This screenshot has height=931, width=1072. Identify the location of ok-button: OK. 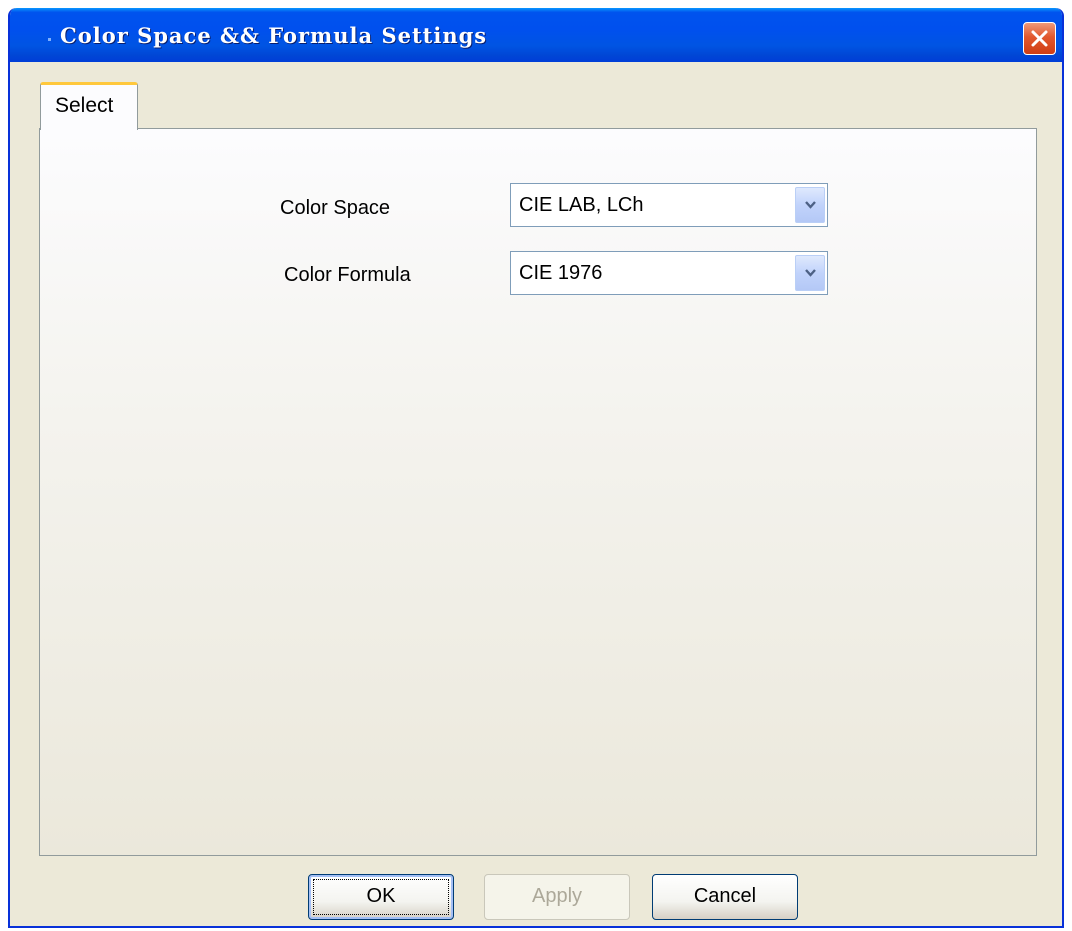
(381, 897).